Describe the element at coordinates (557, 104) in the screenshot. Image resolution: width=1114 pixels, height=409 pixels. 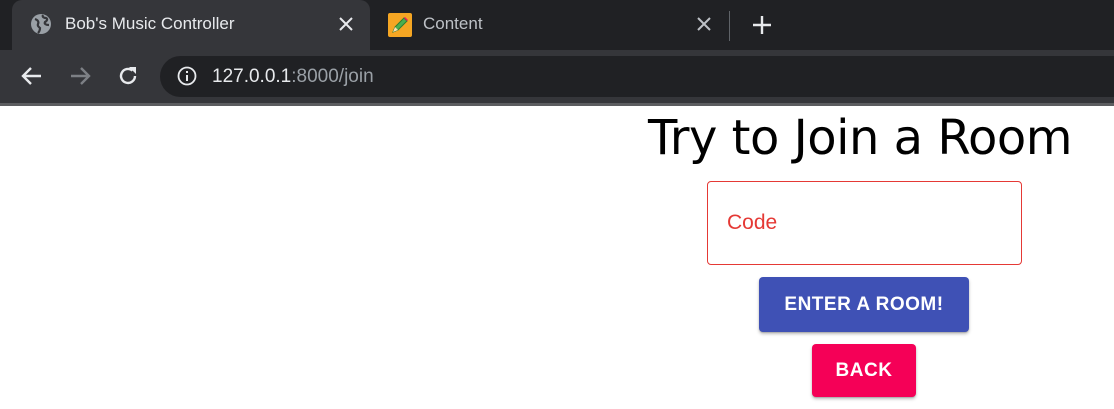
I see `toolbar-divider` at that location.